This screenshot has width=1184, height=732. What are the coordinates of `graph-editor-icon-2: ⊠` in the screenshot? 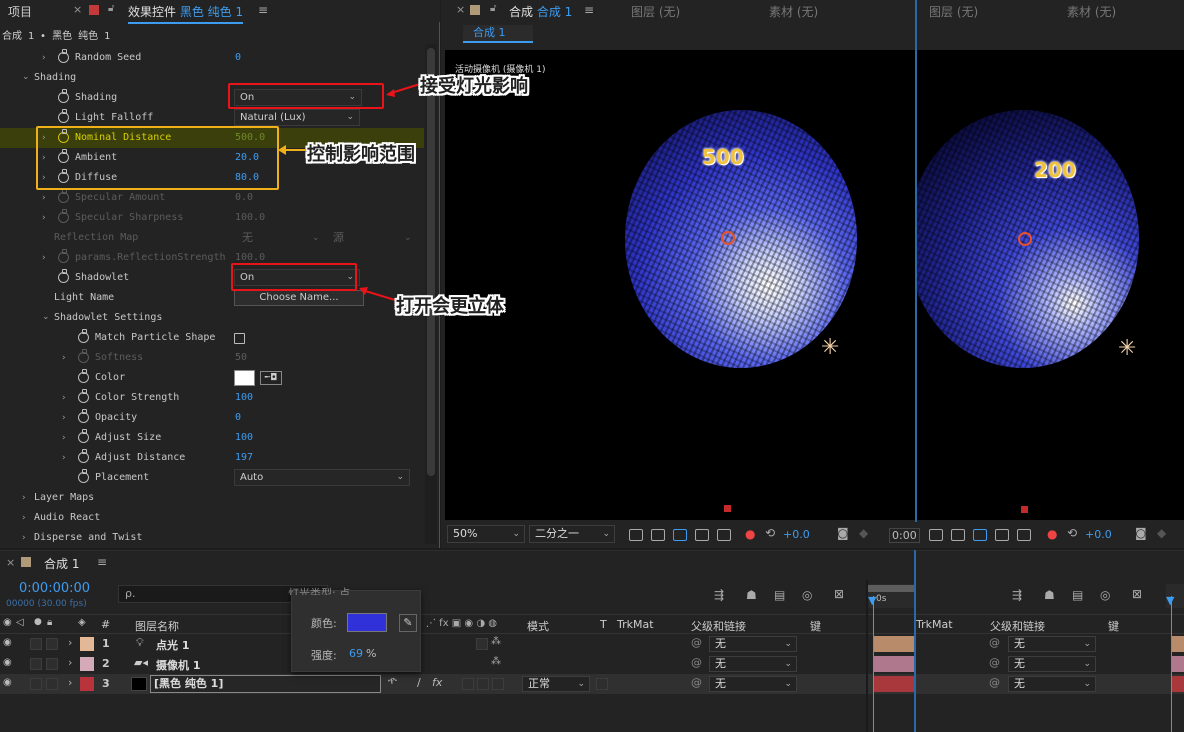 It's located at (1137, 594).